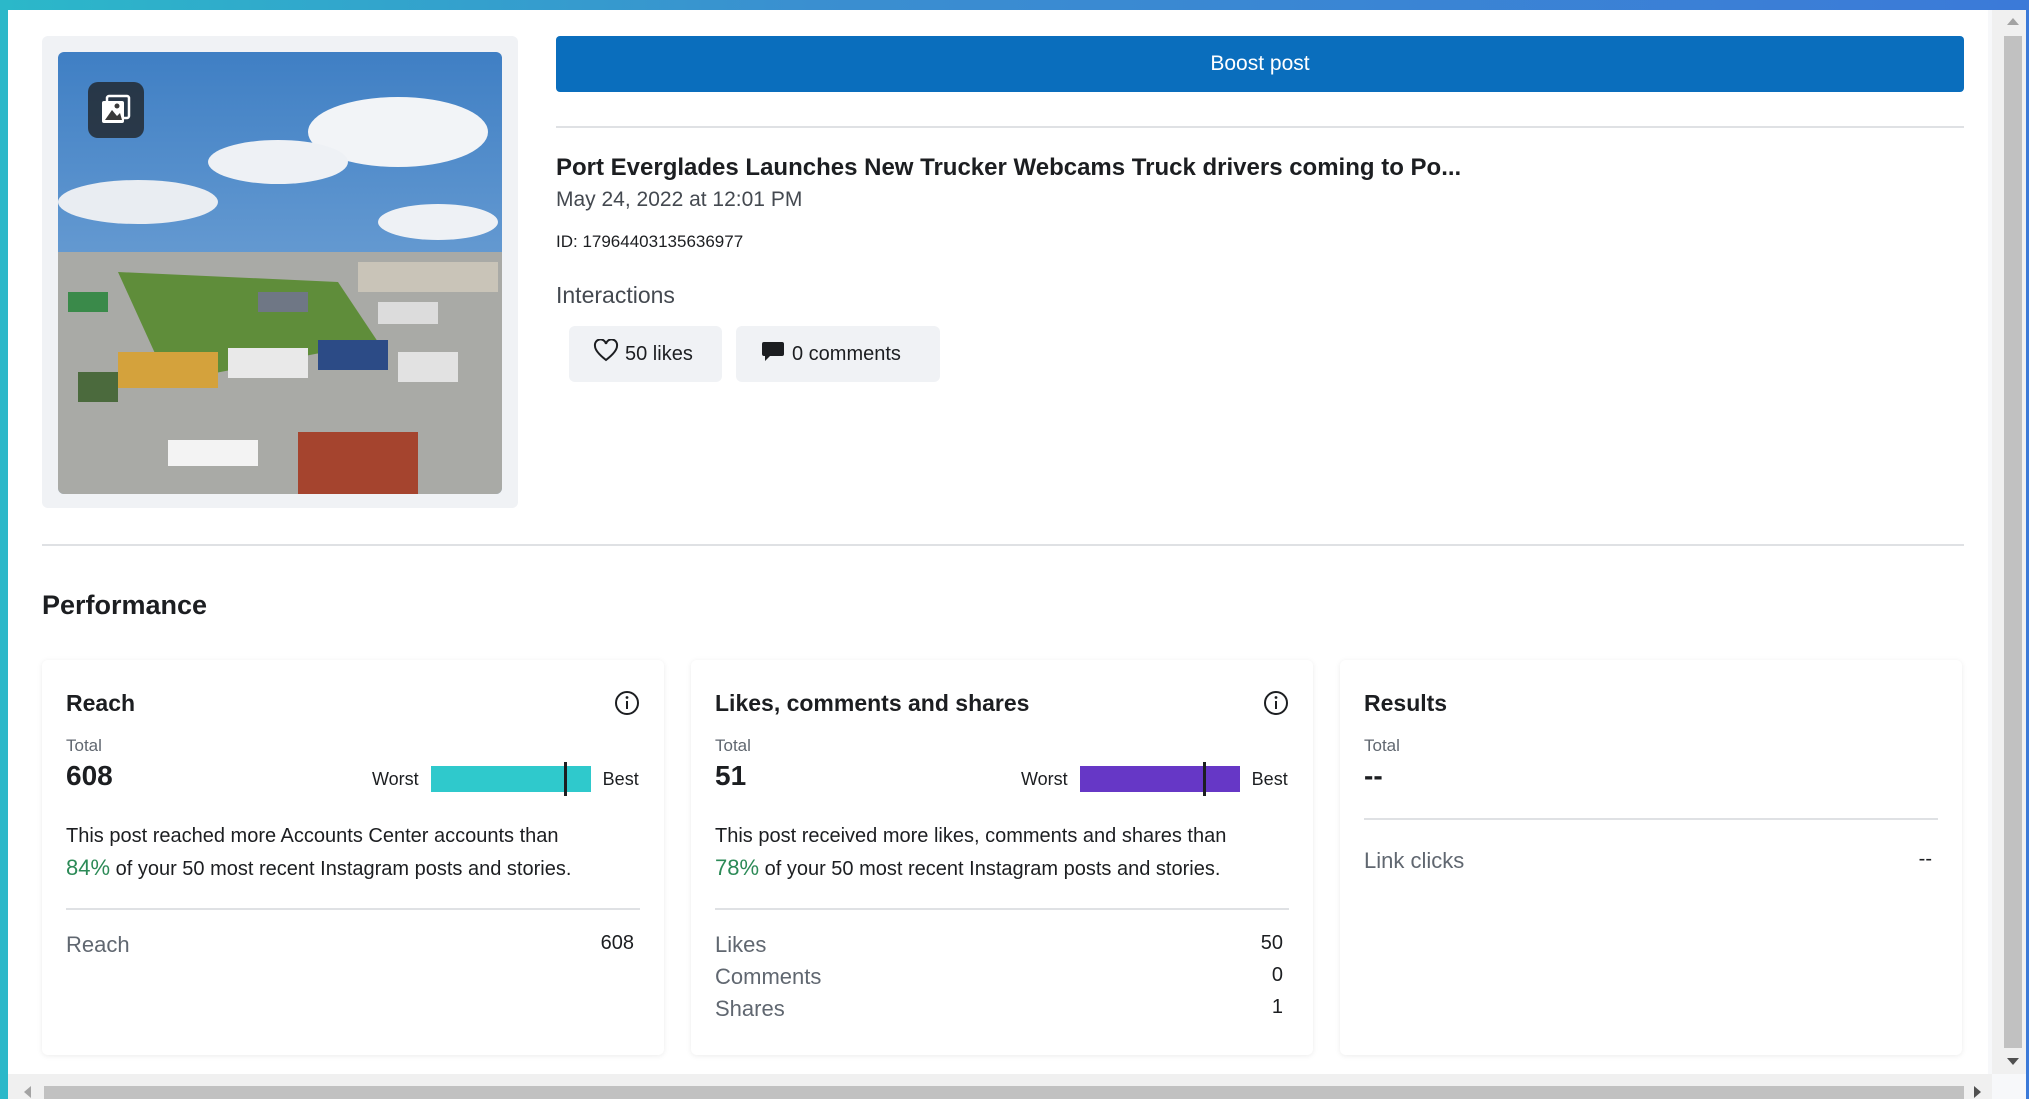 The image size is (2029, 1099). I want to click on reach-row: Reach 608, so click(350, 945).